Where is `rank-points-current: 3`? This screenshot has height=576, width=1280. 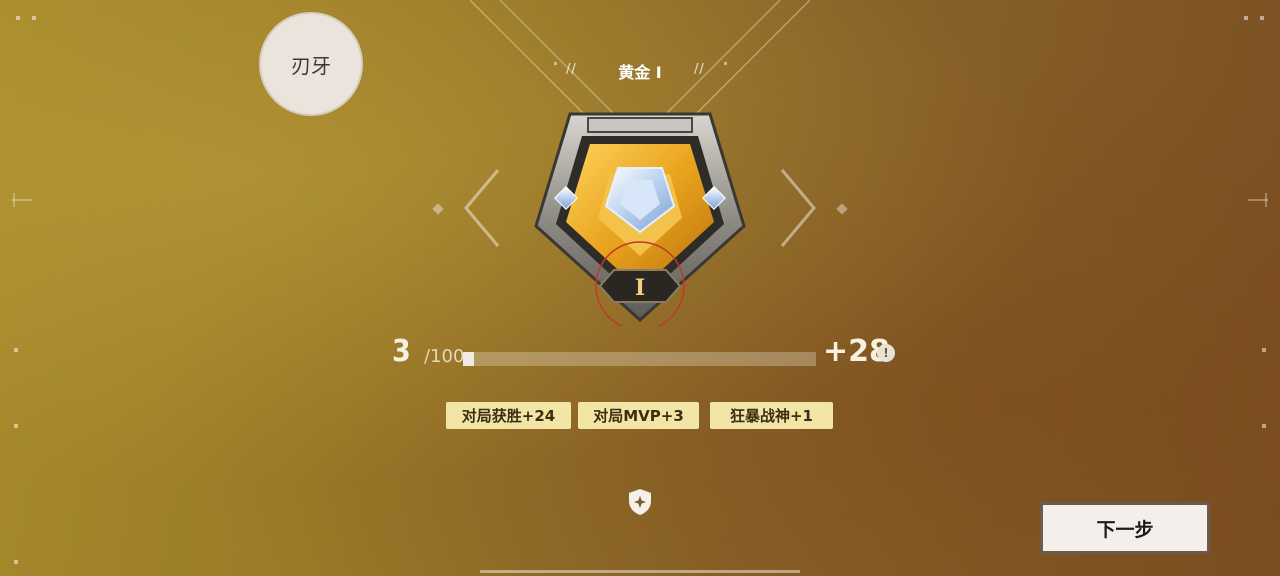 rank-points-current: 3 is located at coordinates (401, 351).